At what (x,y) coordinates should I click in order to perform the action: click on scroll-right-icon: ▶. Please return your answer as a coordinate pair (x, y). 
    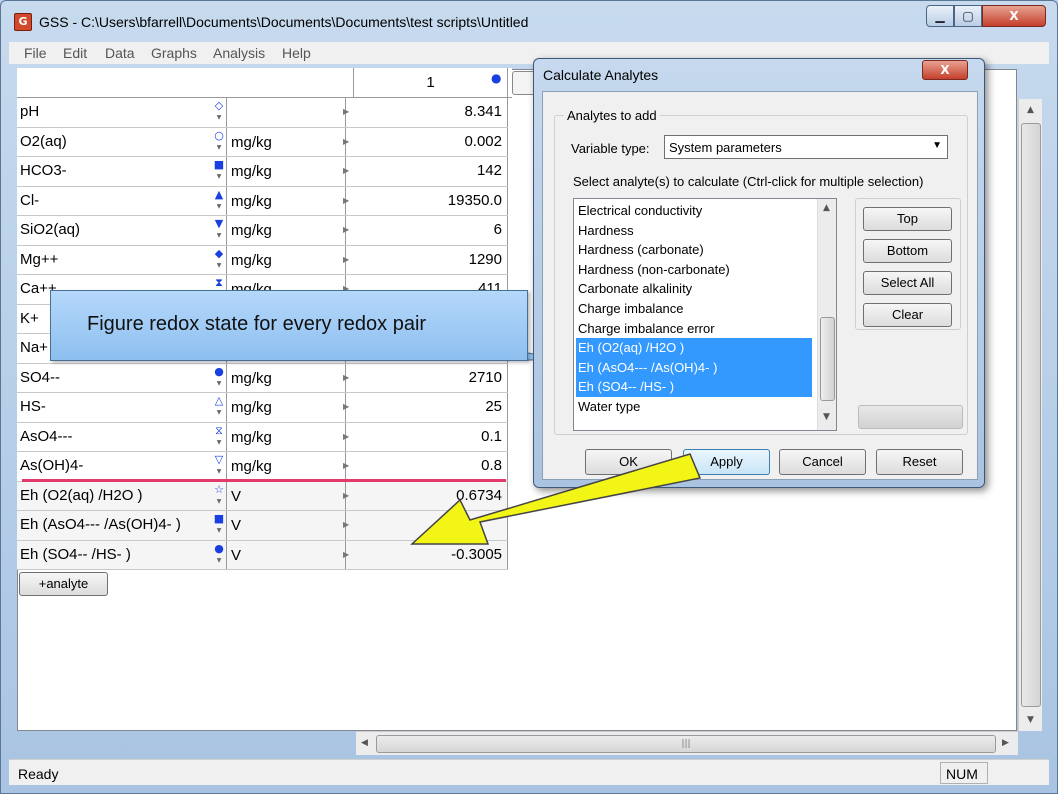
    Looking at the image, I should click on (1005, 743).